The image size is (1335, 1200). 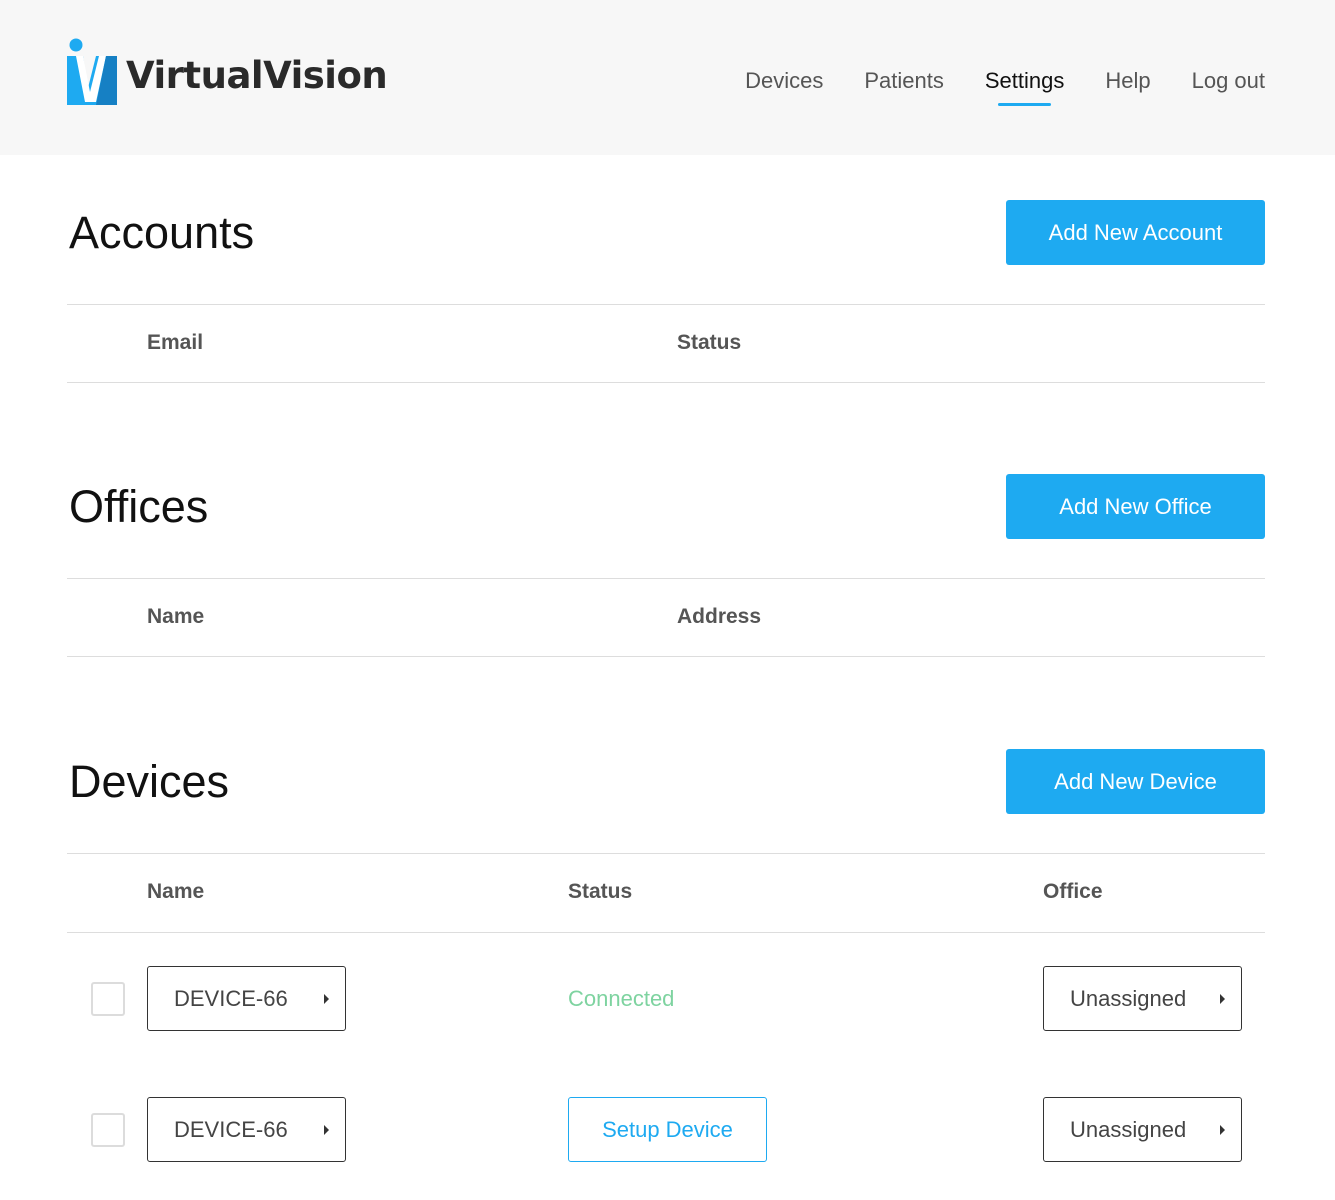 What do you see at coordinates (666, 656) in the screenshot?
I see `offices-table-bottom-rule` at bounding box center [666, 656].